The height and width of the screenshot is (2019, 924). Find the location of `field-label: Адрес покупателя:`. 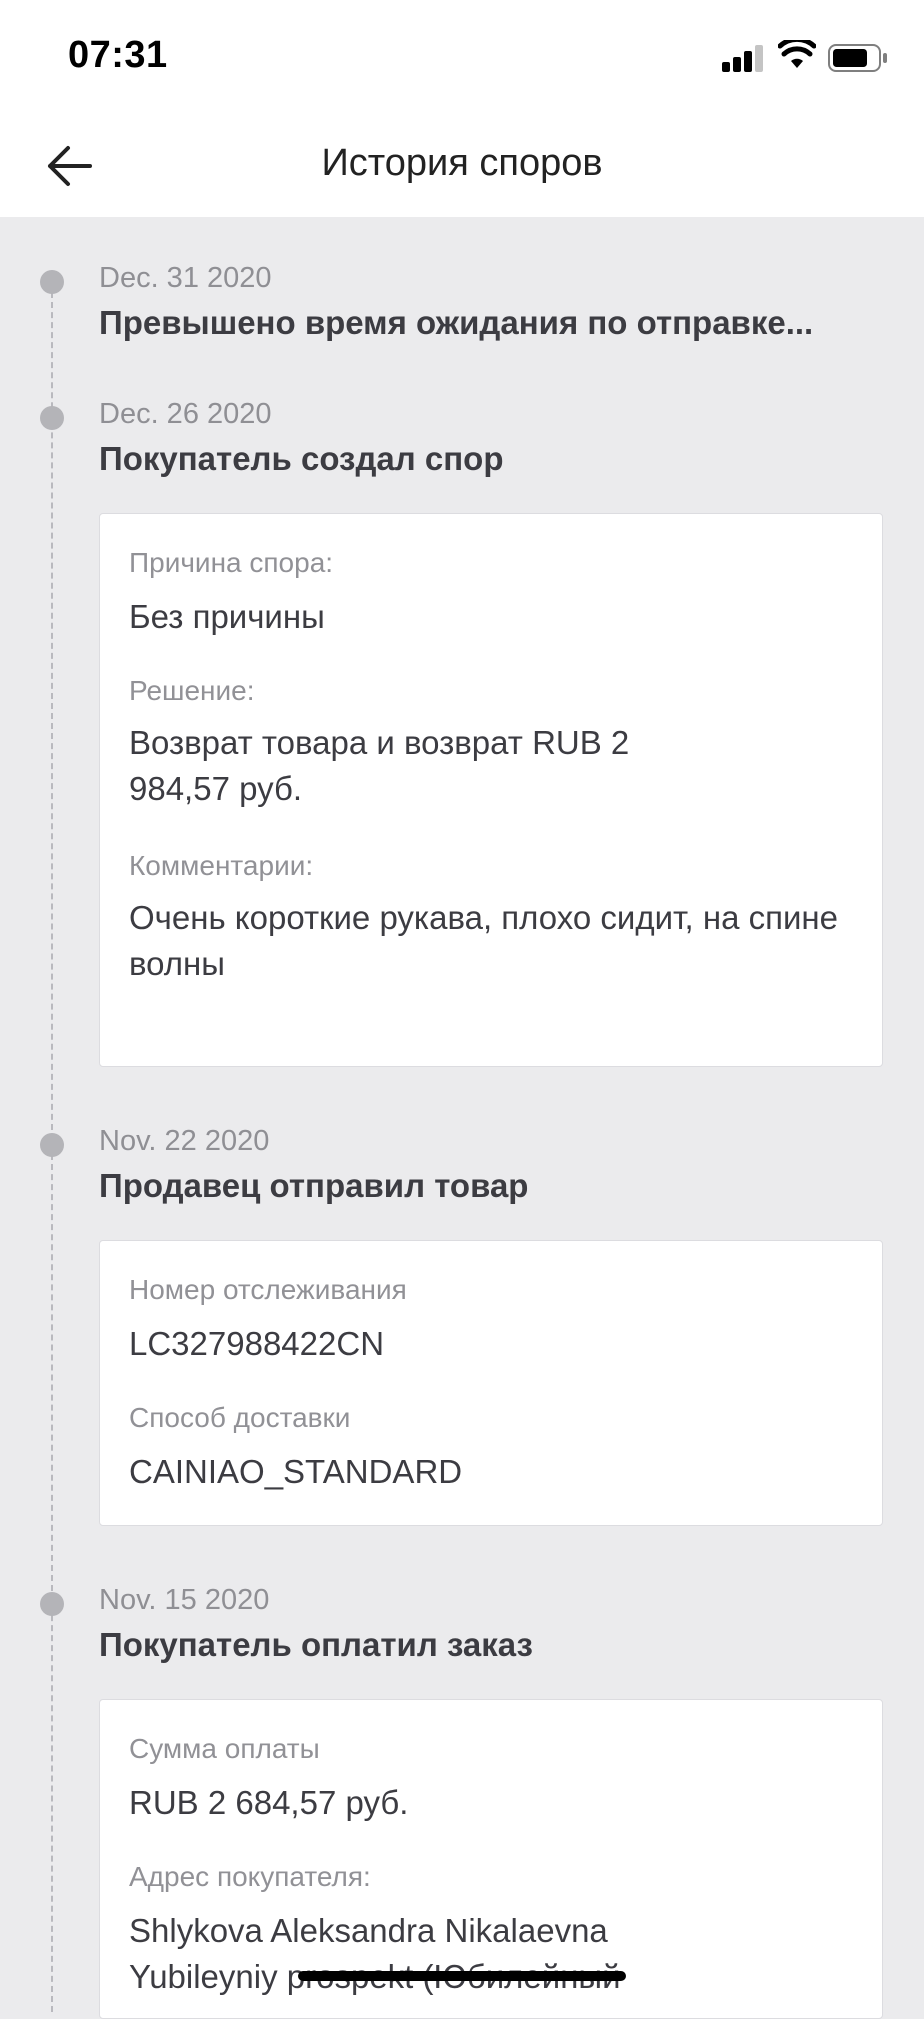

field-label: Адрес покупателя: is located at coordinates (250, 1876).